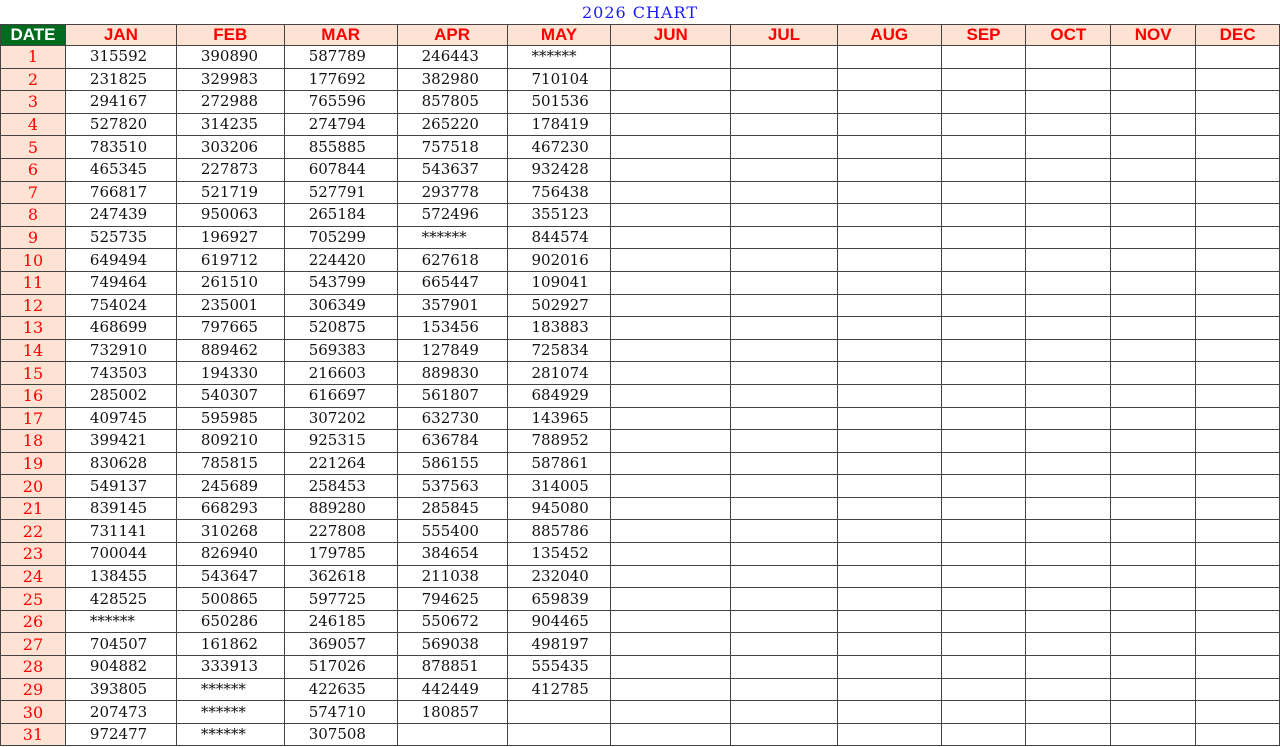 This screenshot has width=1280, height=747. I want to click on value-cell-apr: 265220, so click(452, 124).